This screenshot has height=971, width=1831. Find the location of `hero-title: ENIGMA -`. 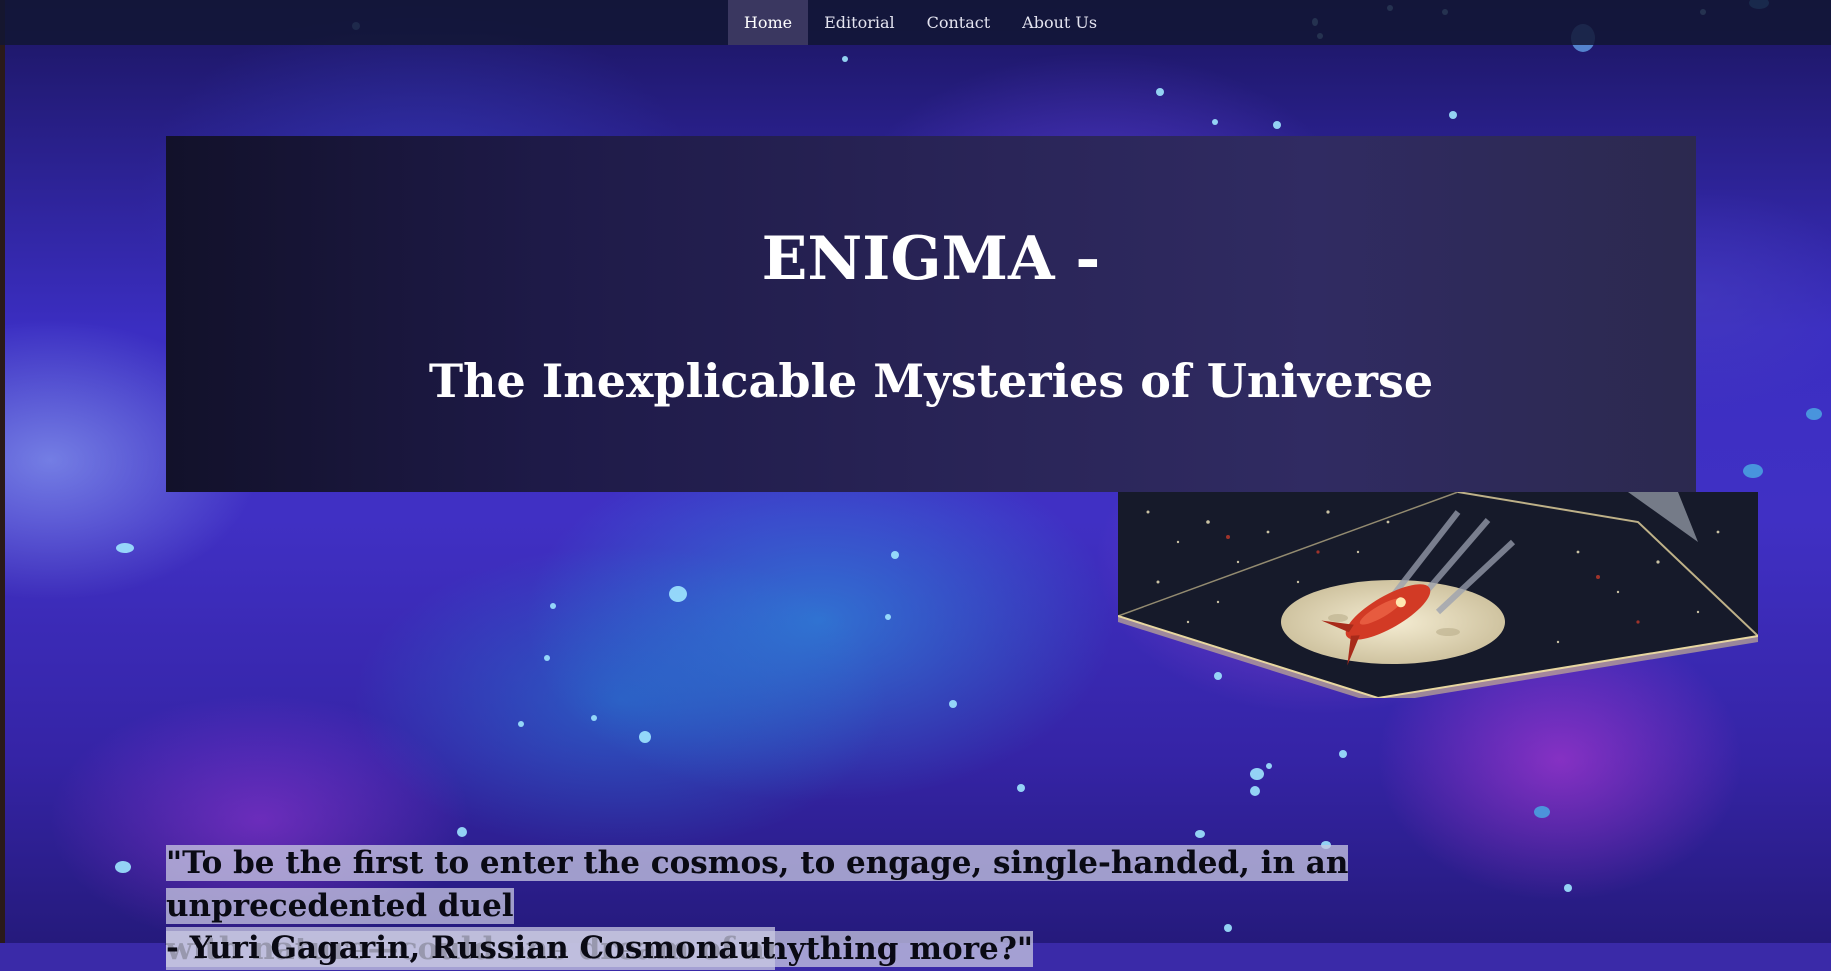

hero-title: ENIGMA - is located at coordinates (931, 259).